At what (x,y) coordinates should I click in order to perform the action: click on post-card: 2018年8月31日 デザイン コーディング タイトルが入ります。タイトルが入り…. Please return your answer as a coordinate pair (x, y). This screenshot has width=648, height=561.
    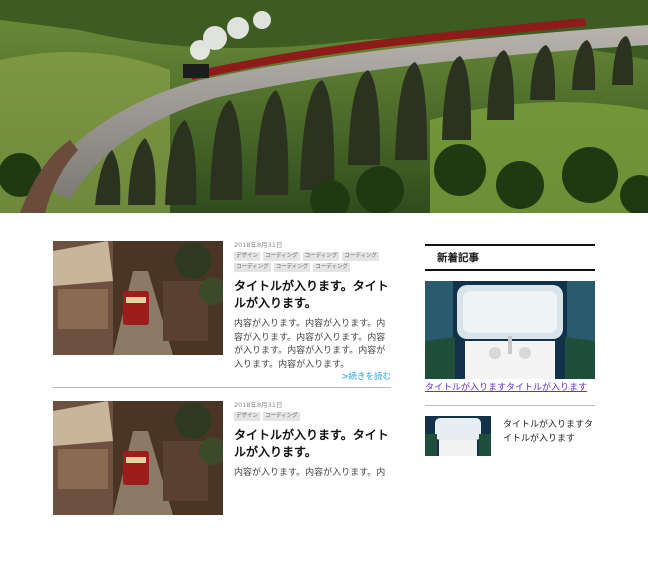
    Looking at the image, I should click on (222, 481).